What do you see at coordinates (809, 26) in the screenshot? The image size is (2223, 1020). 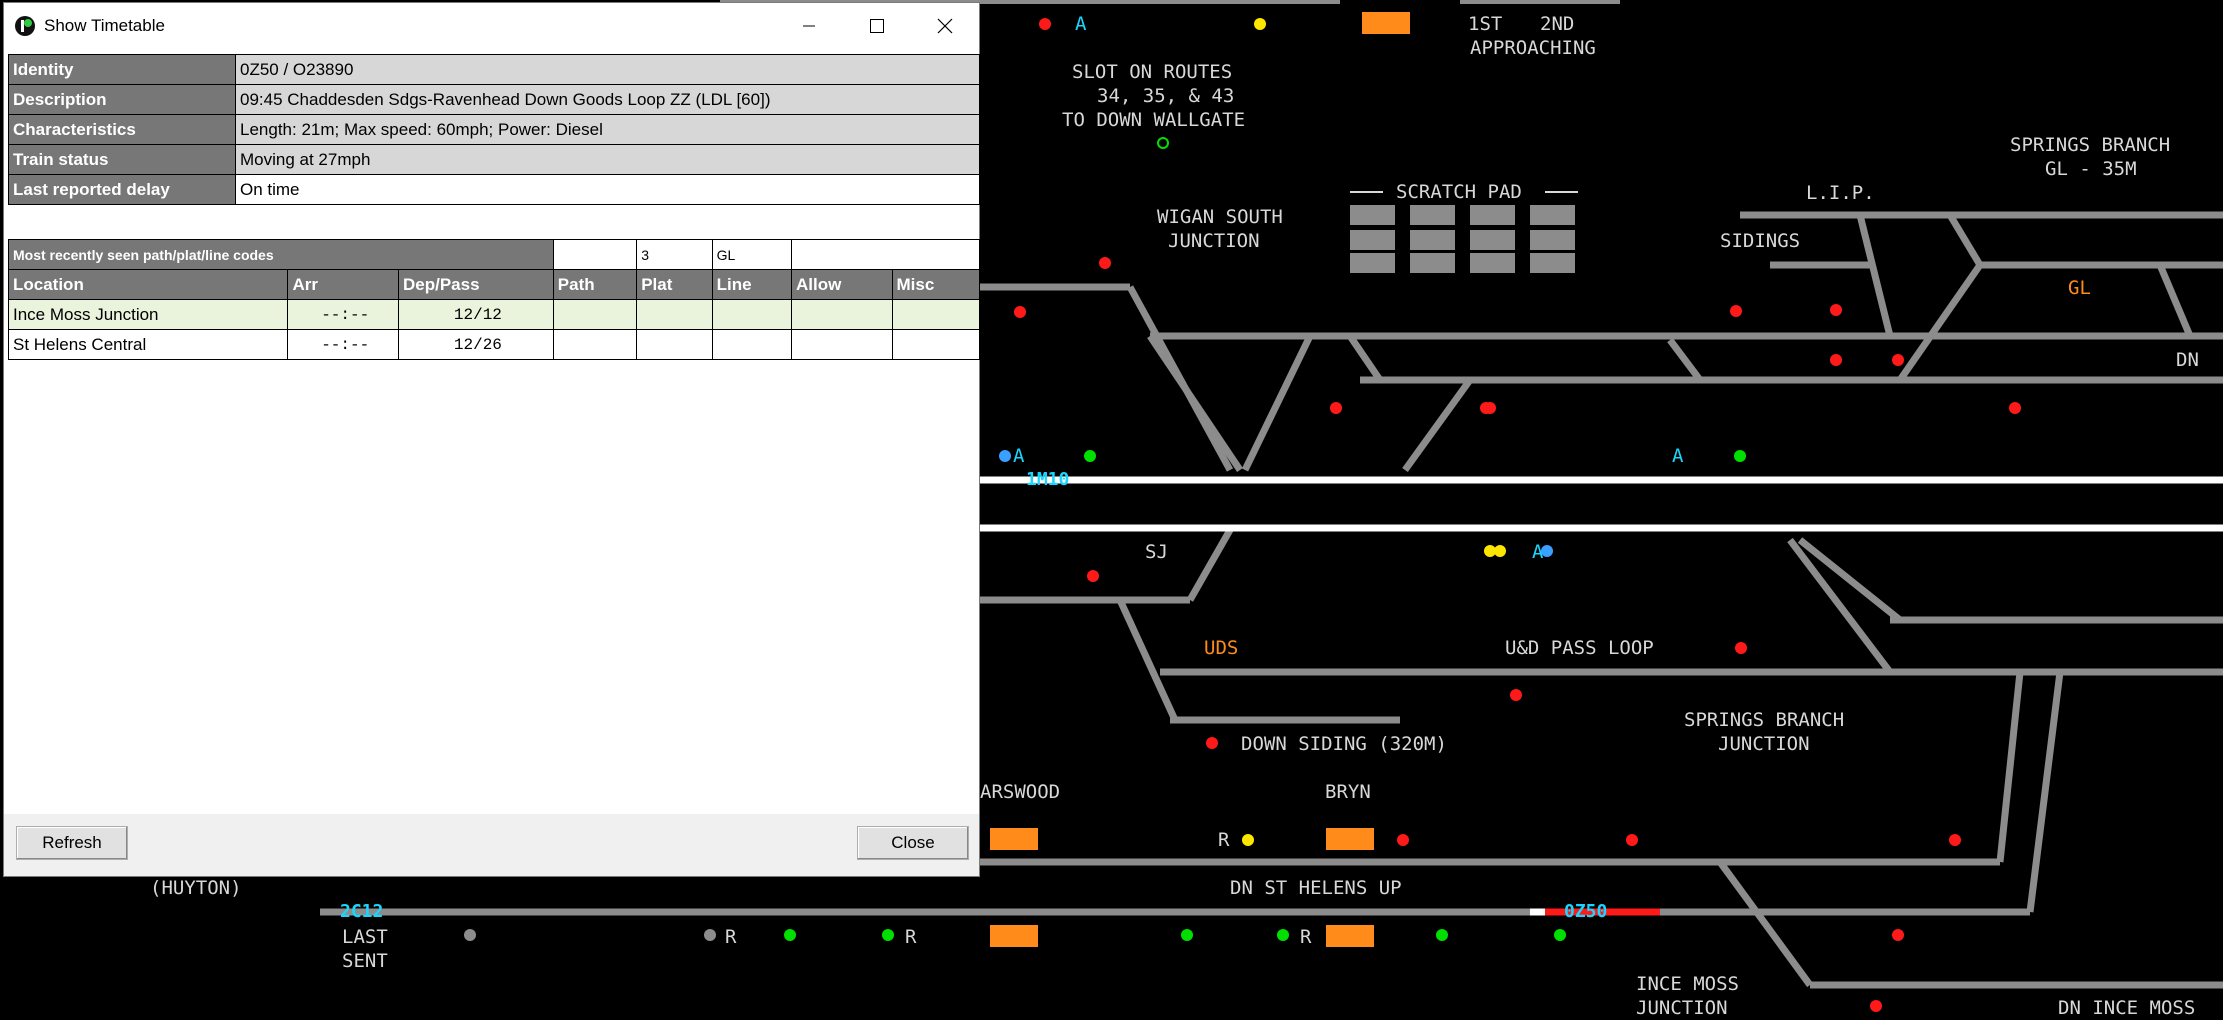 I see `minimize-button` at bounding box center [809, 26].